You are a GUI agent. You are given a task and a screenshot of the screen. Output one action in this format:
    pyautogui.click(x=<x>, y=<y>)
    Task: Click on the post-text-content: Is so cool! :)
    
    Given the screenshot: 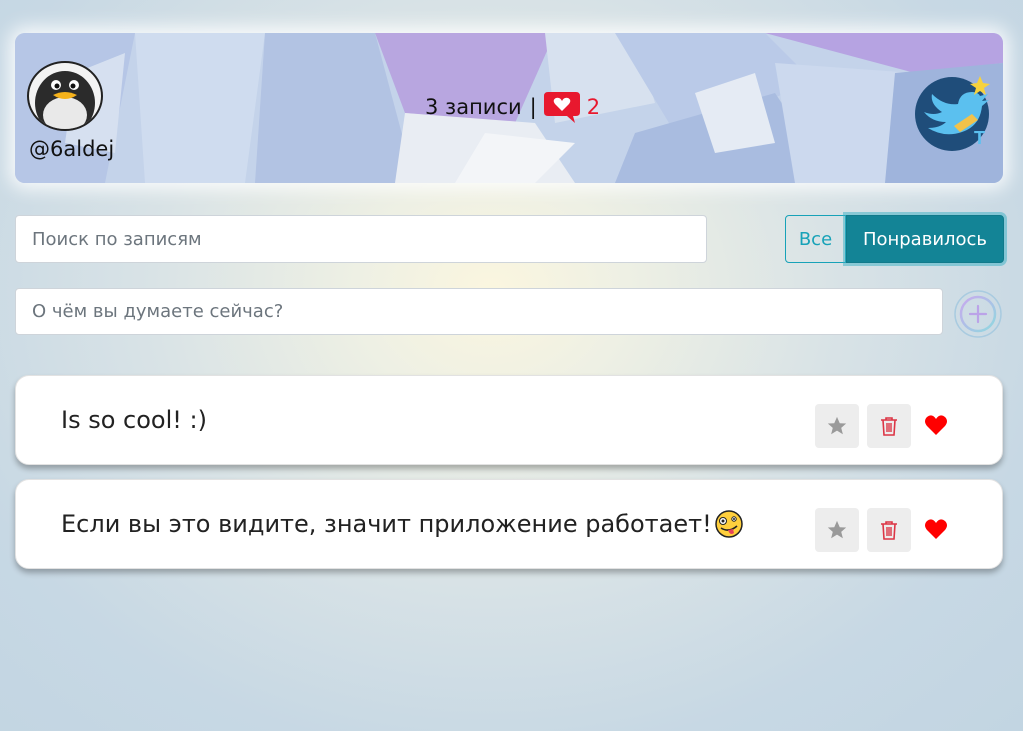 What is the action you would take?
    pyautogui.click(x=134, y=420)
    